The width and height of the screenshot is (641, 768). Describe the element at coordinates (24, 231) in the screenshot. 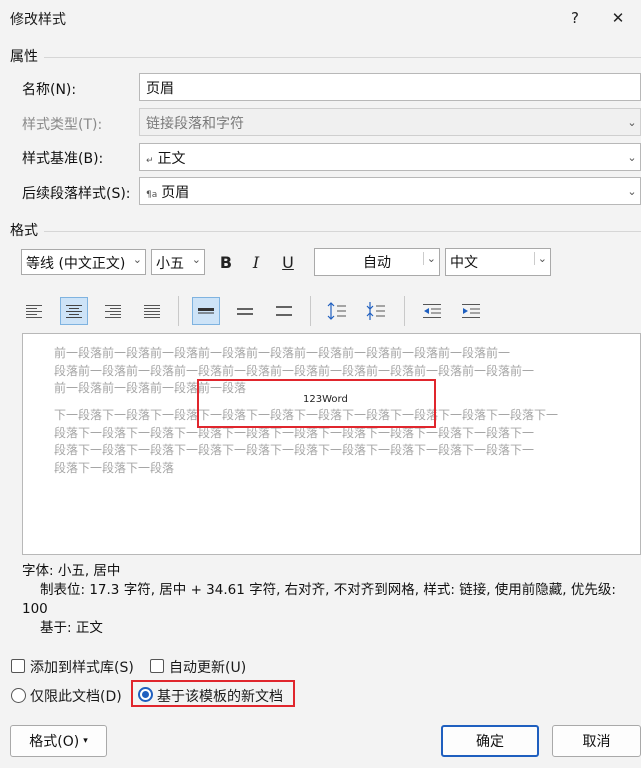

I see `format-section-label: 格式` at that location.